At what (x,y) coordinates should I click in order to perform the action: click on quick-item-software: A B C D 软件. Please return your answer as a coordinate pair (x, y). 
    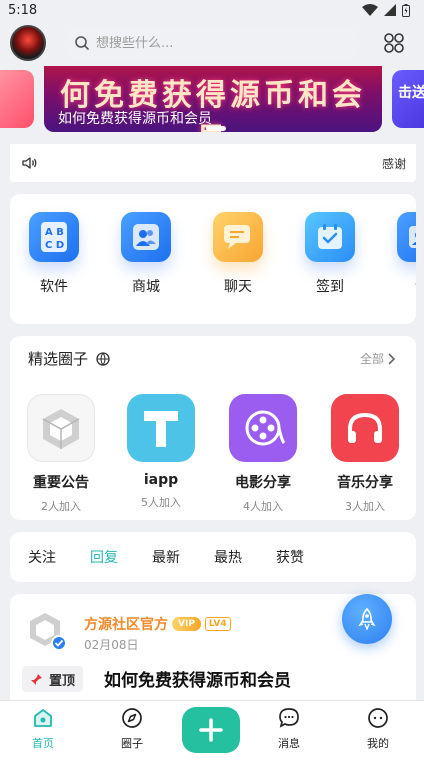
    Looking at the image, I should click on (54, 254).